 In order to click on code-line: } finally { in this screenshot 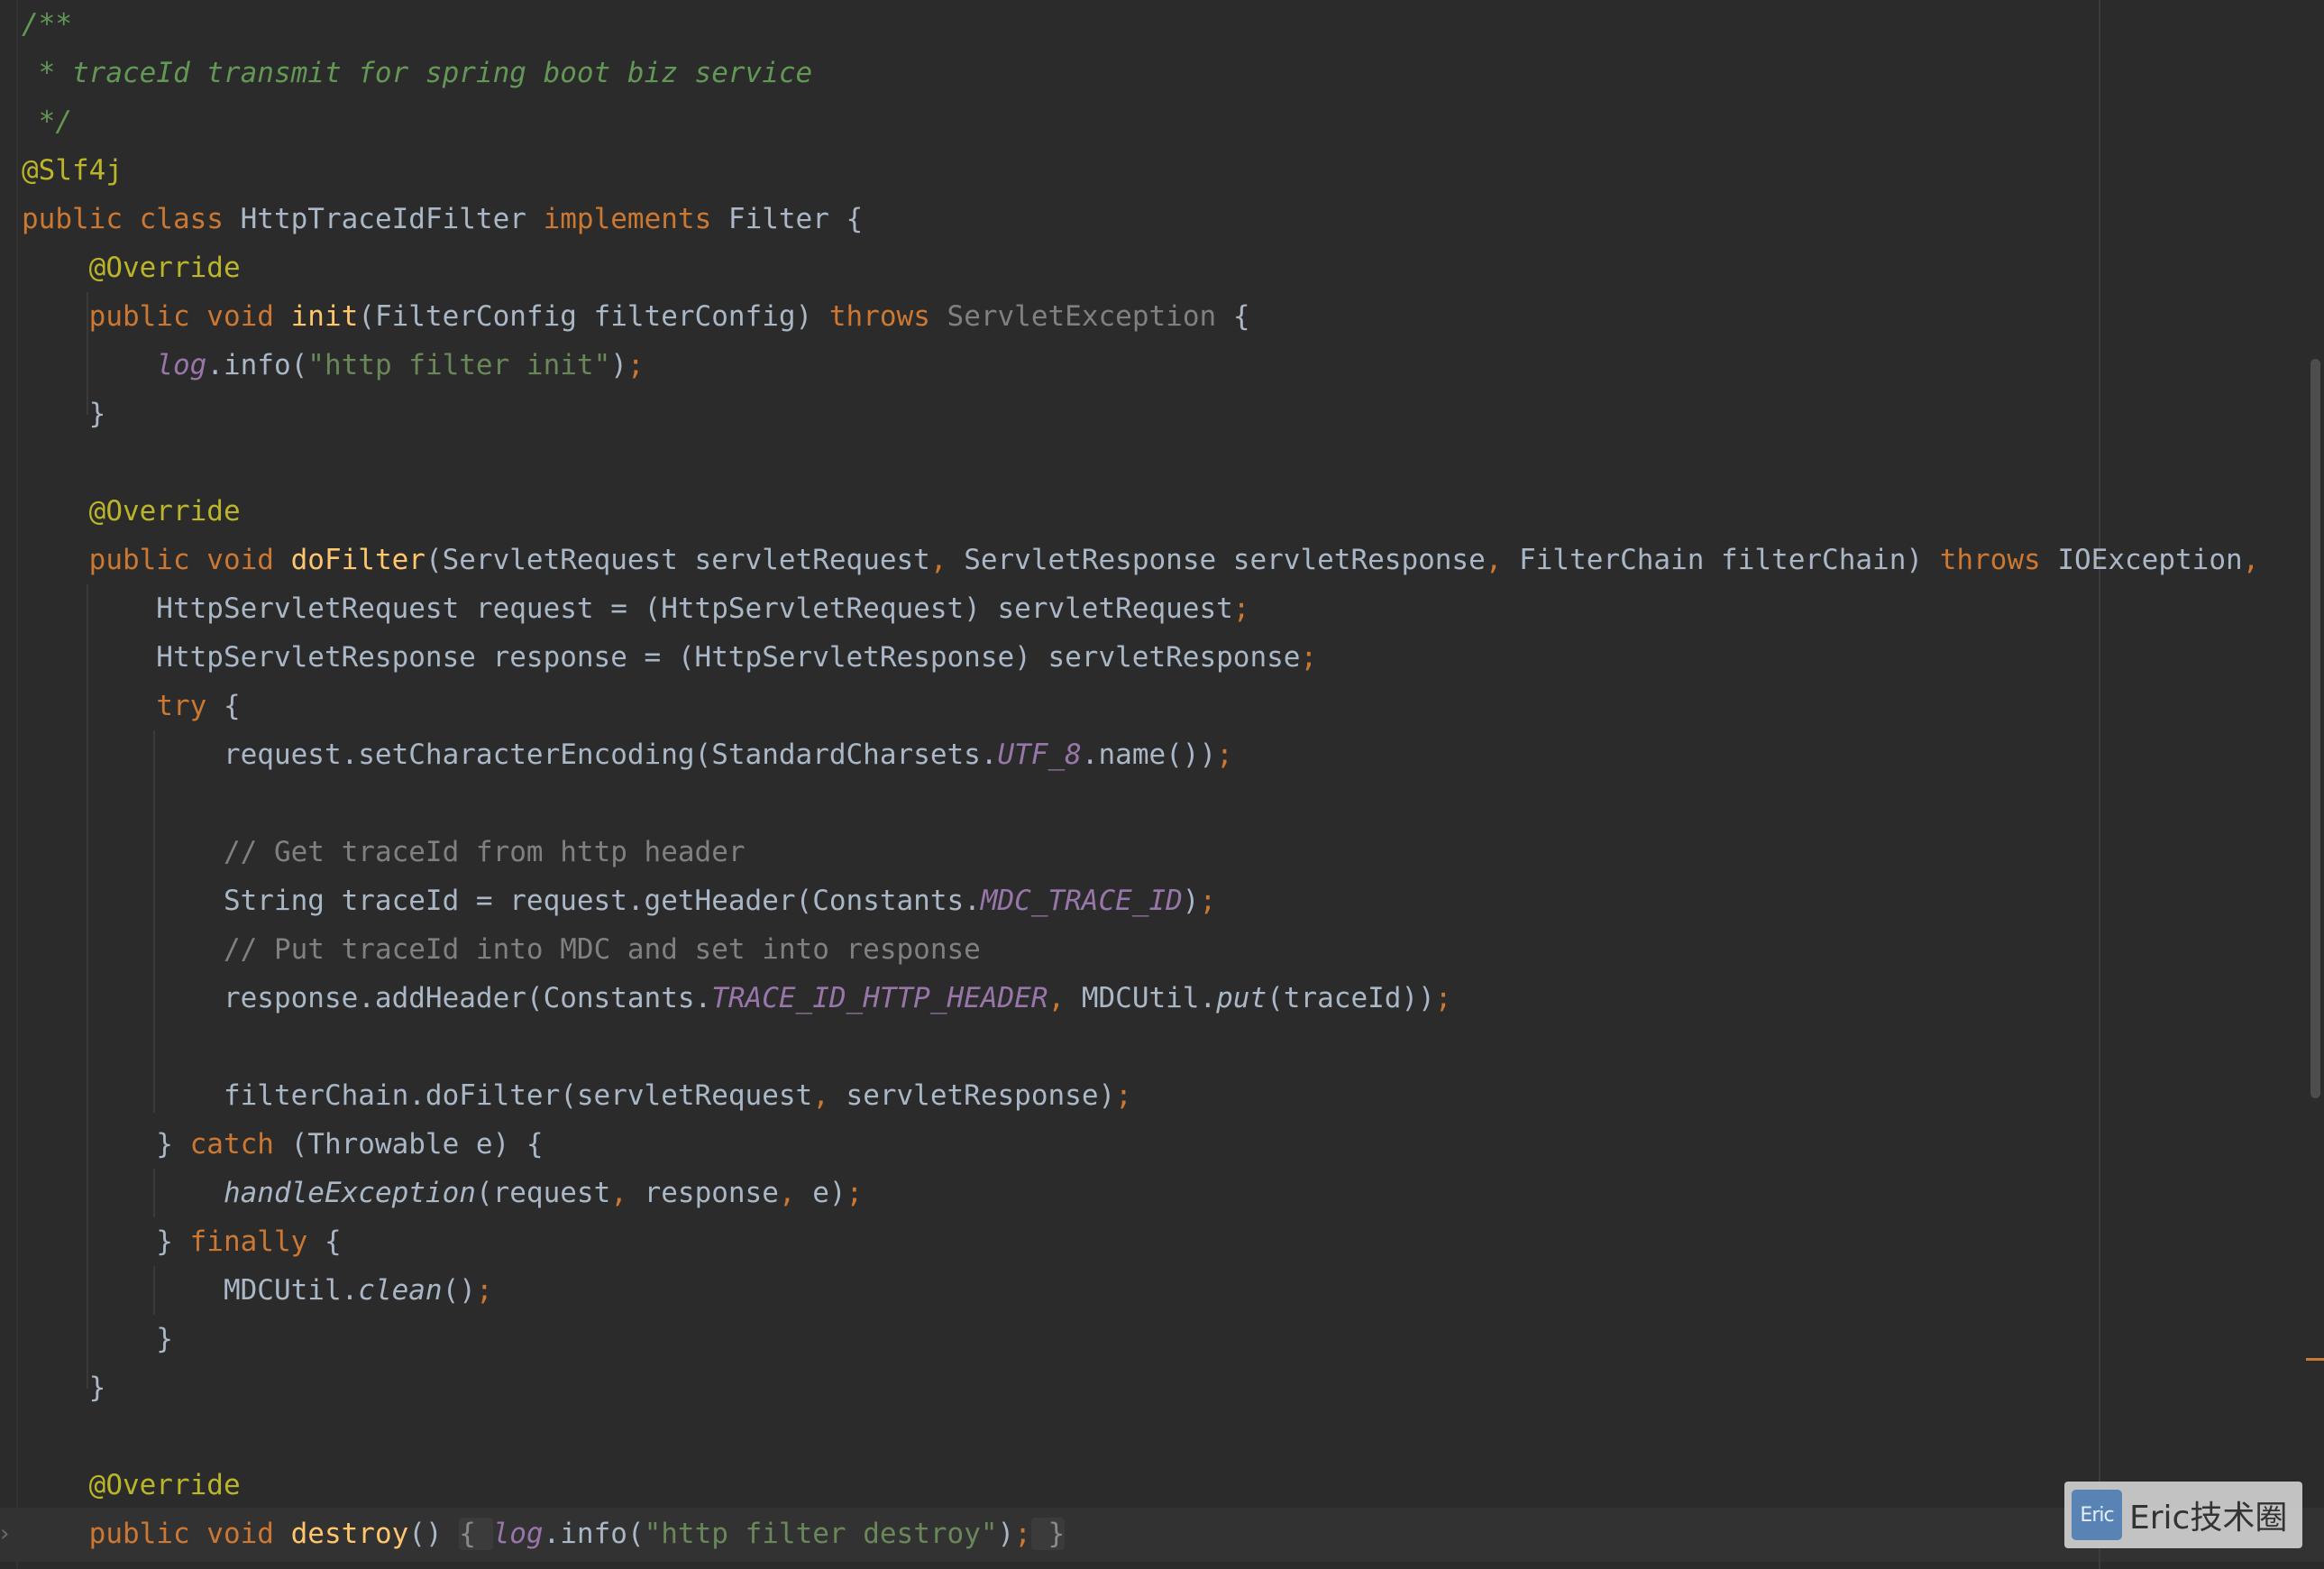, I will do `click(182, 1241)`.